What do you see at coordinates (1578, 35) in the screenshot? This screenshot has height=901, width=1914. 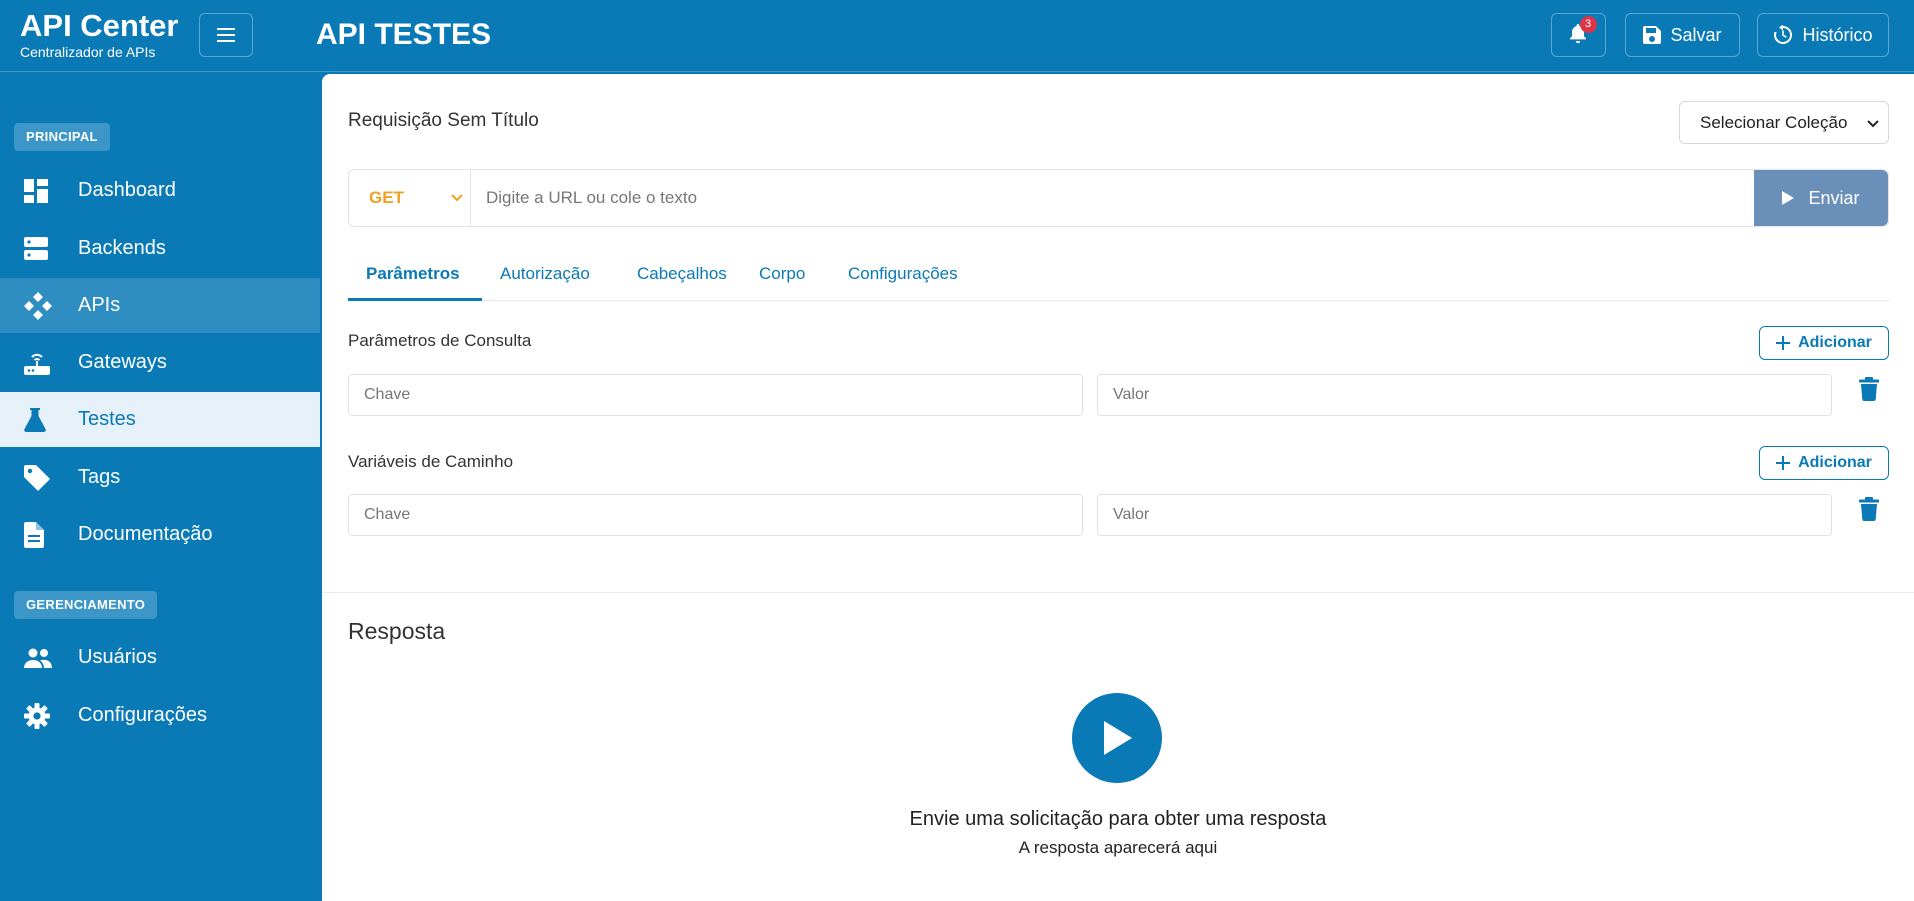 I see `notifications-button: 3` at bounding box center [1578, 35].